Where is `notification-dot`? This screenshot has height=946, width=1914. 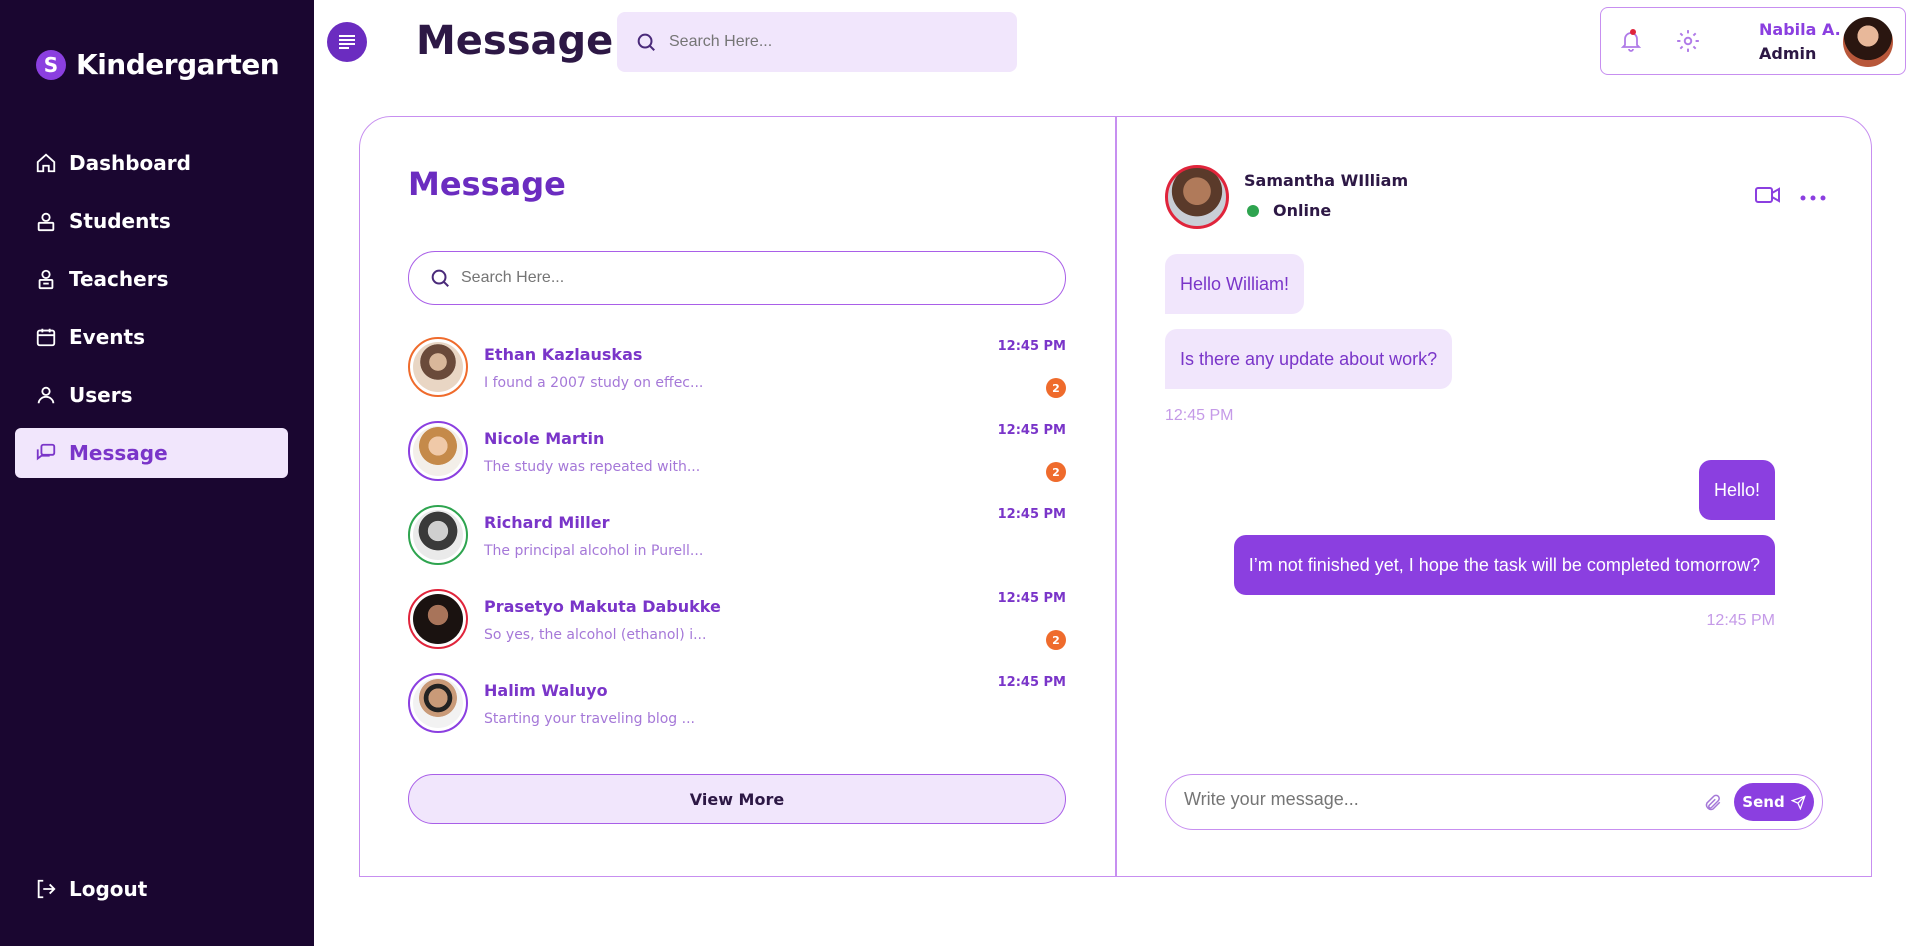
notification-dot is located at coordinates (1633, 32).